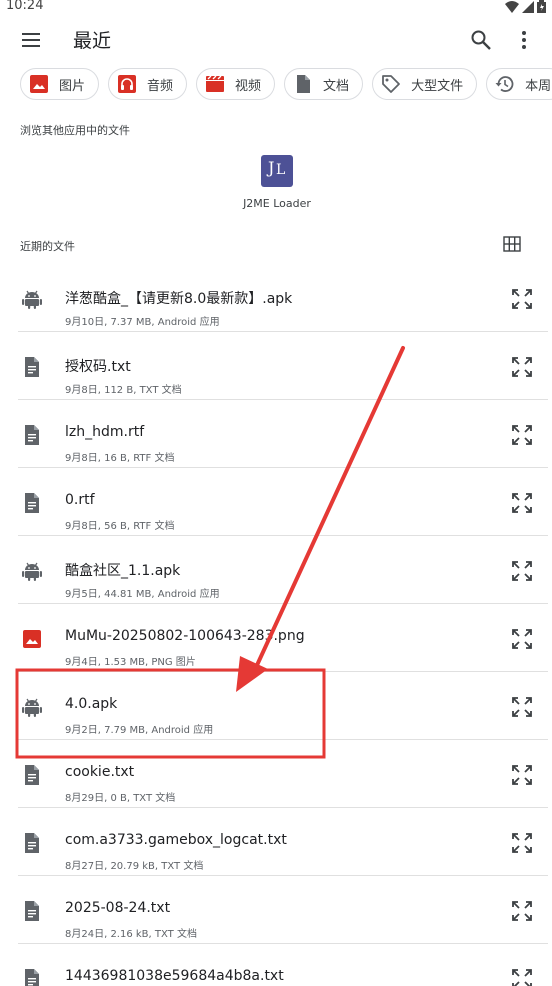  Describe the element at coordinates (72, 86) in the screenshot. I see `chip-label: 图片` at that location.